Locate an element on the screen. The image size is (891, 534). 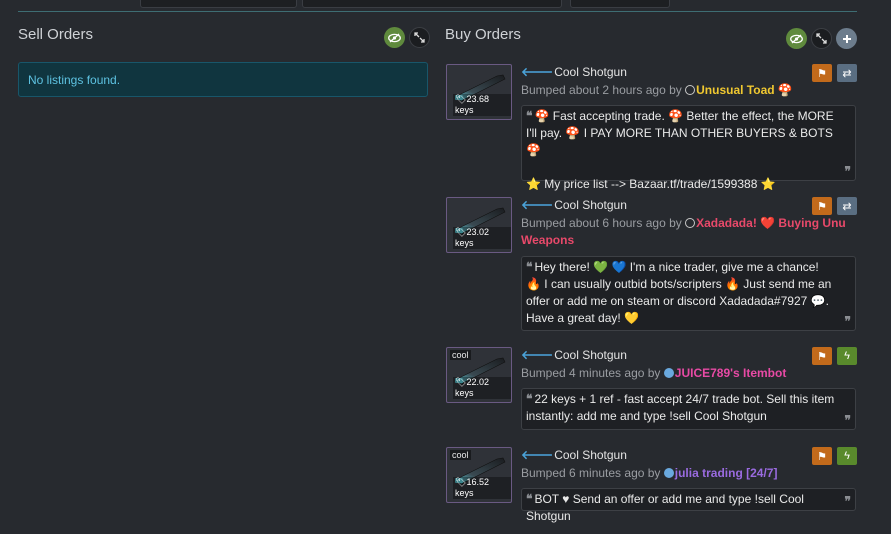
sell-orders-title: Sell Orders is located at coordinates (56, 34).